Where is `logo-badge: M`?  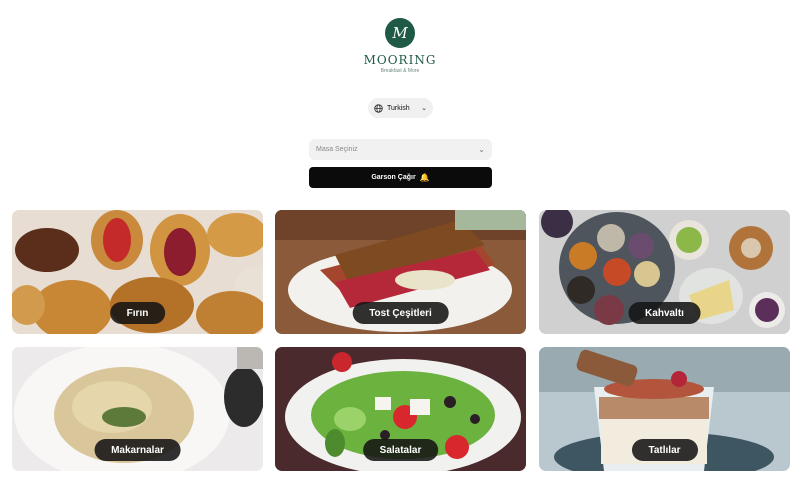 logo-badge: M is located at coordinates (400, 33).